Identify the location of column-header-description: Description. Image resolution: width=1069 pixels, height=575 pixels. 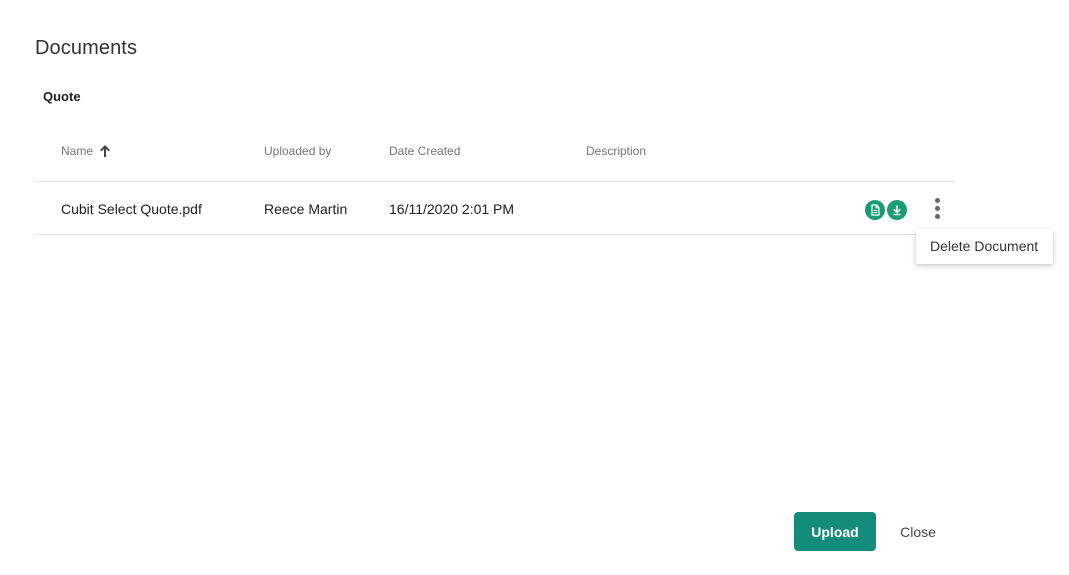
(616, 151).